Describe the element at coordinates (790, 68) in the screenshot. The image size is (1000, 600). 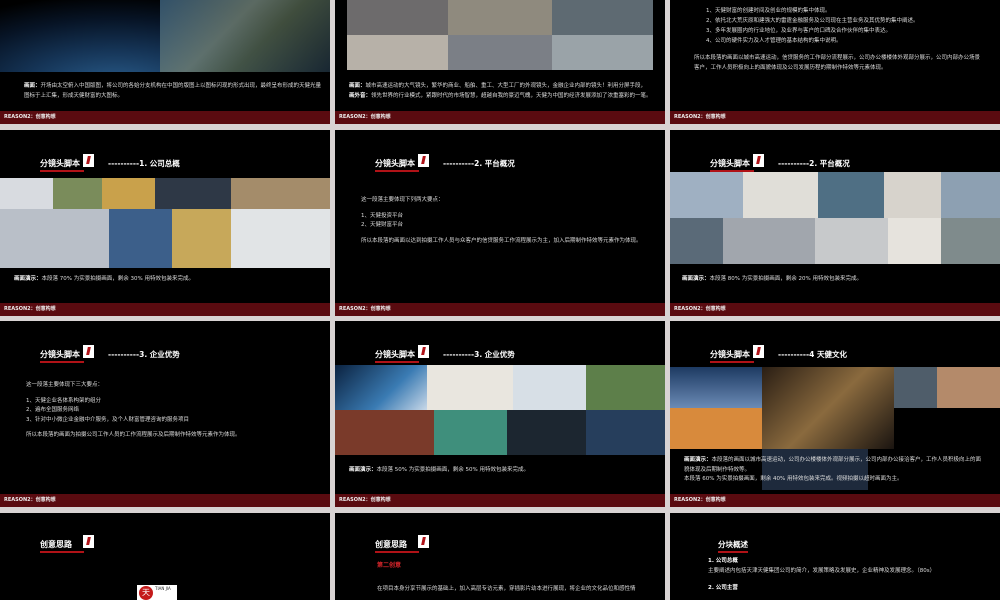
I see `paragraph: 客户，工作人员积极向上的面貌体现及公司发展历程的期制作特效等元素体现。` at that location.